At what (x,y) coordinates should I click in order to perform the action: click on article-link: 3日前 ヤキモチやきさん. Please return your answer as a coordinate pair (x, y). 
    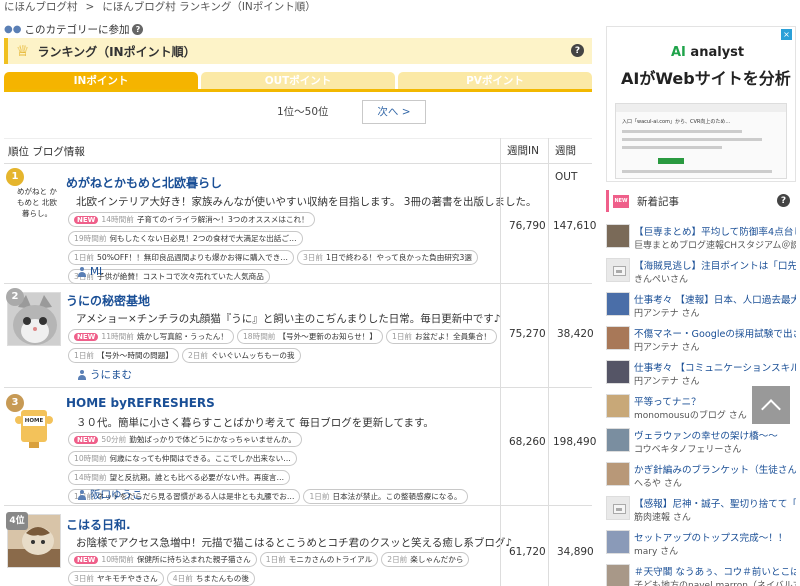
    Looking at the image, I should click on (116, 578).